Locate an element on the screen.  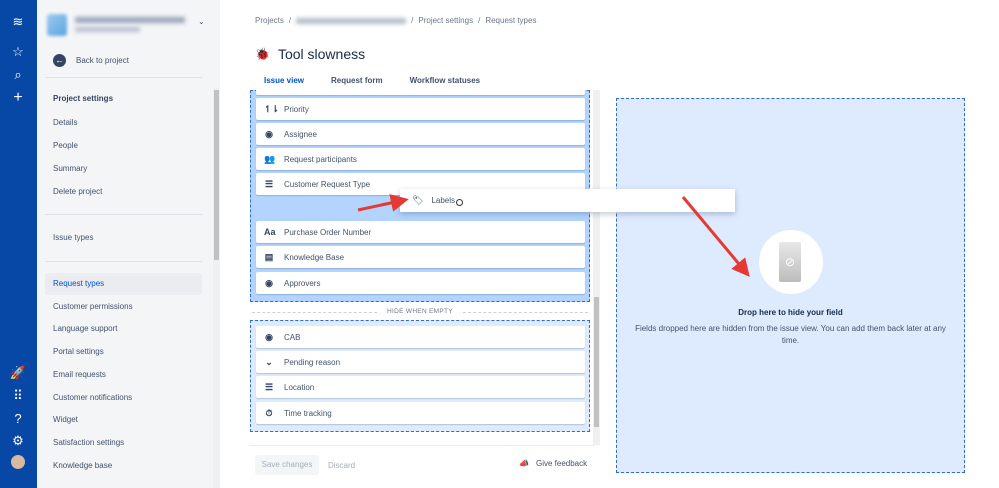
jira-logo-icon: ≋ is located at coordinates (18, 22).